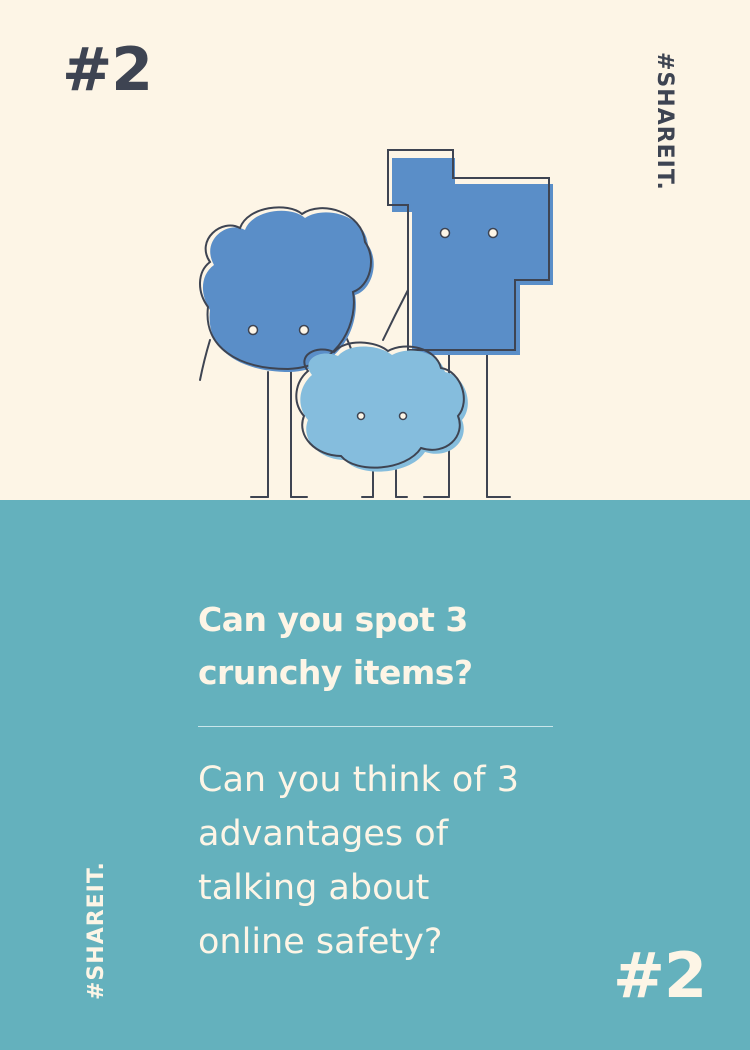 The width and height of the screenshot is (750, 1050). Describe the element at coordinates (381, 406) in the screenshot. I see `cloud-character-small` at that location.